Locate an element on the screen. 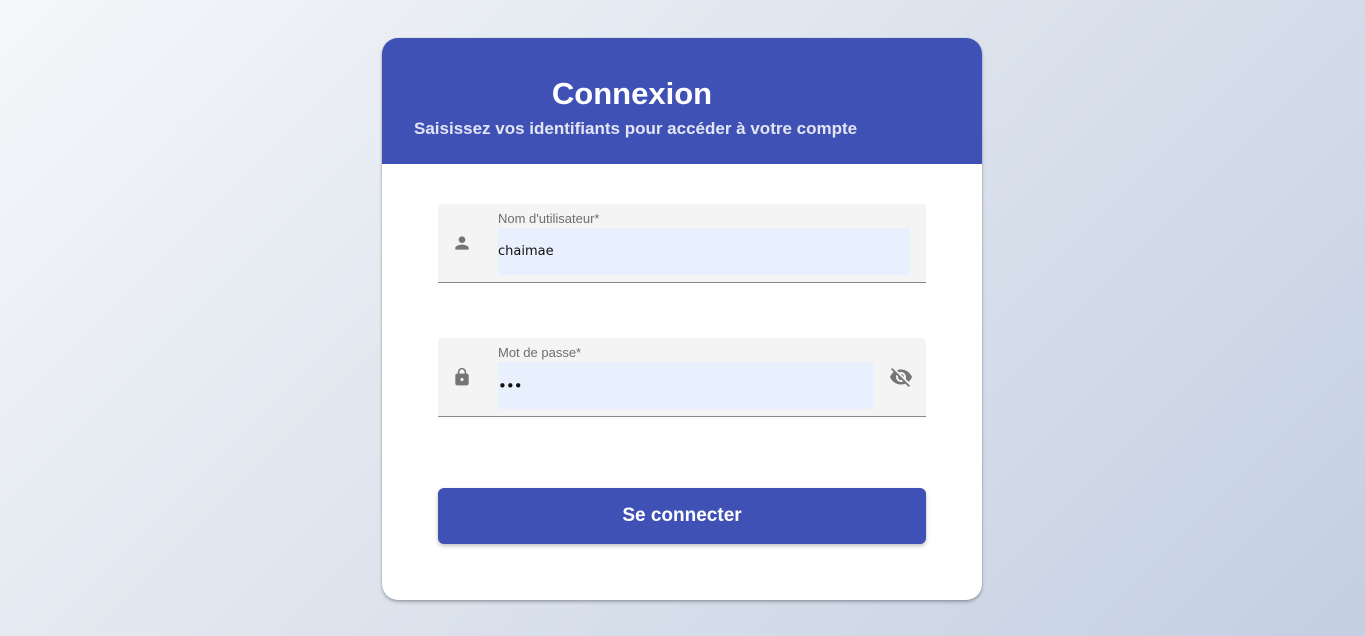 The height and width of the screenshot is (636, 1365). login-button: Se connecter is located at coordinates (682, 516).